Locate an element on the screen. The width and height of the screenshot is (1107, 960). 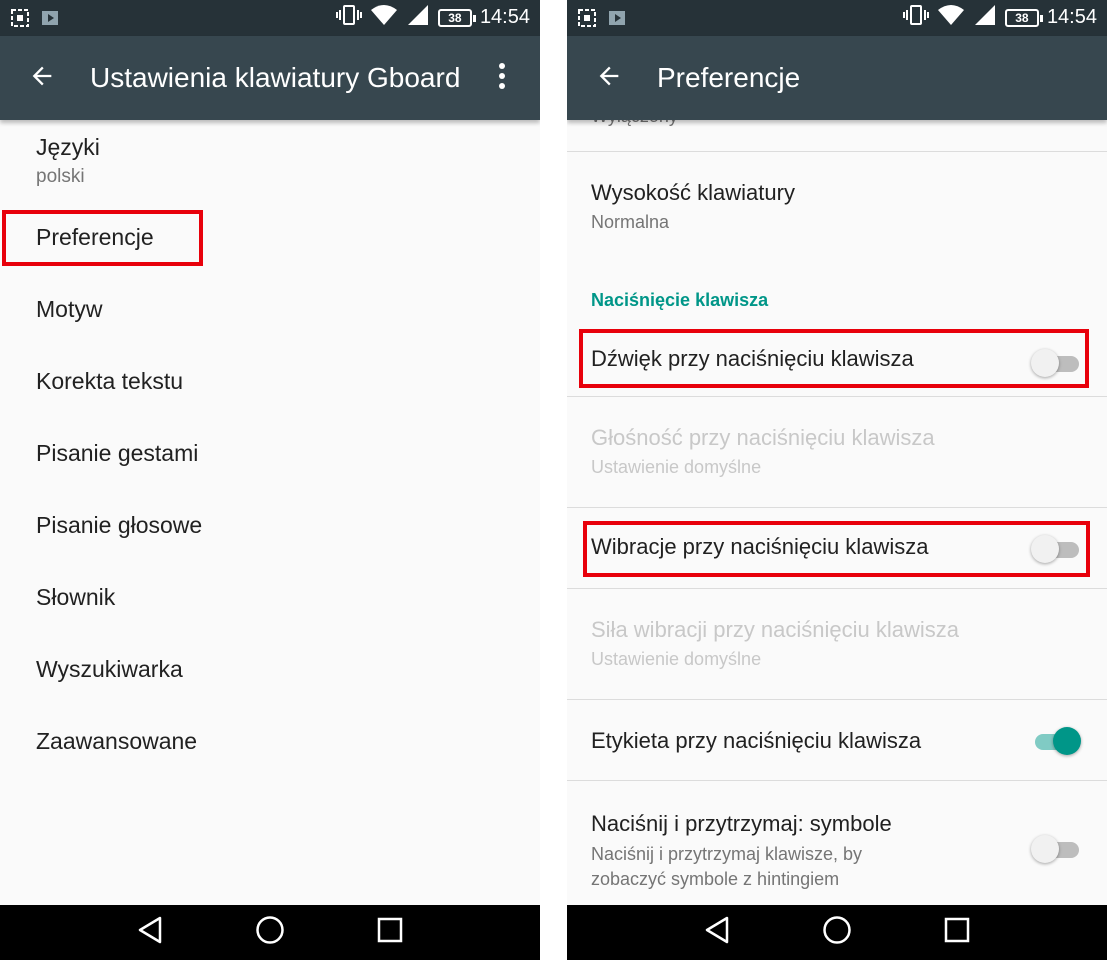
menu-item-advanced: Zaawansowane is located at coordinates (270, 742).